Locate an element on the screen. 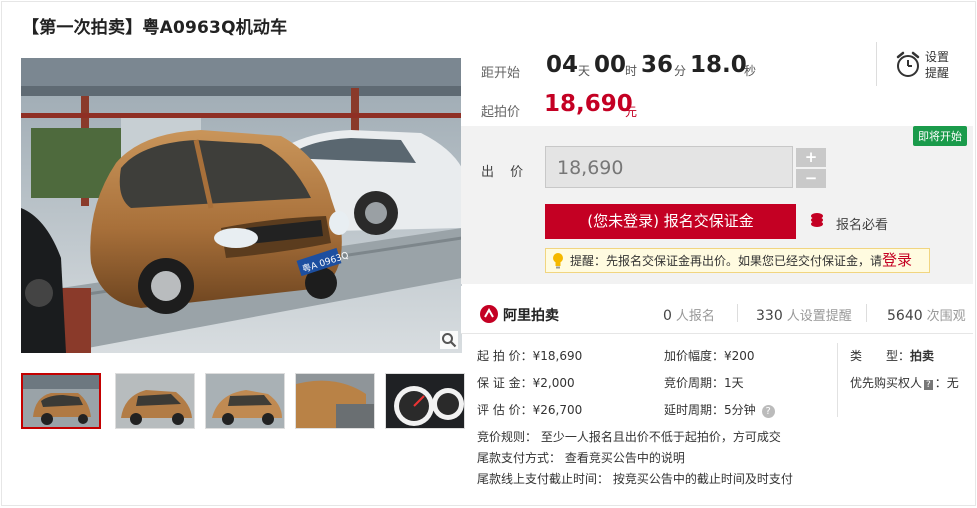  coins-icon is located at coordinates (817, 220).